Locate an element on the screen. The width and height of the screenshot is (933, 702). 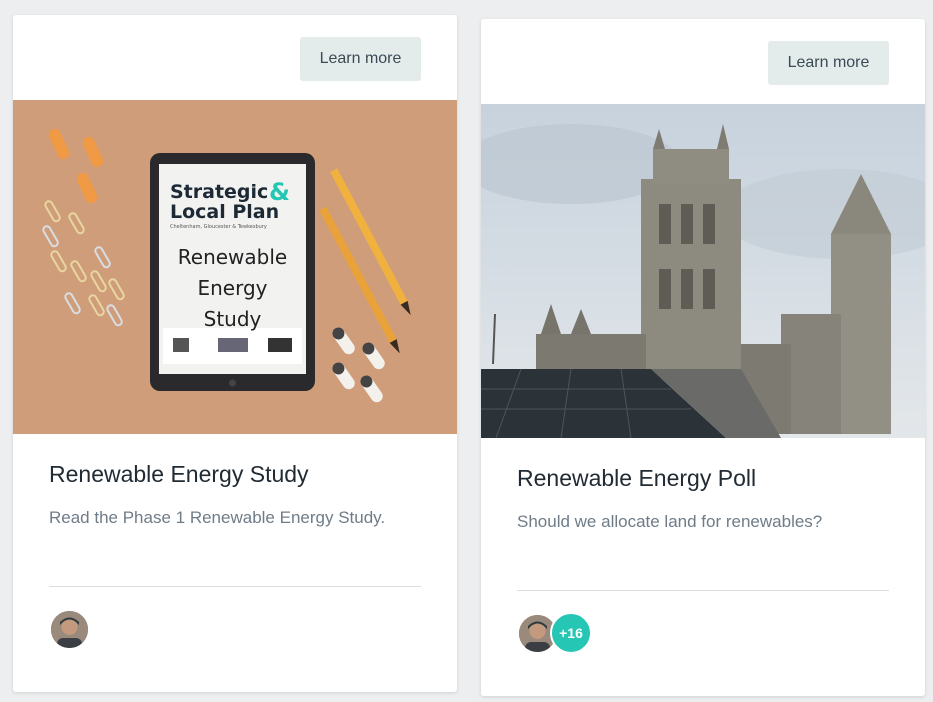
card-description: Should we allocate land for renewables? is located at coordinates (670, 521).